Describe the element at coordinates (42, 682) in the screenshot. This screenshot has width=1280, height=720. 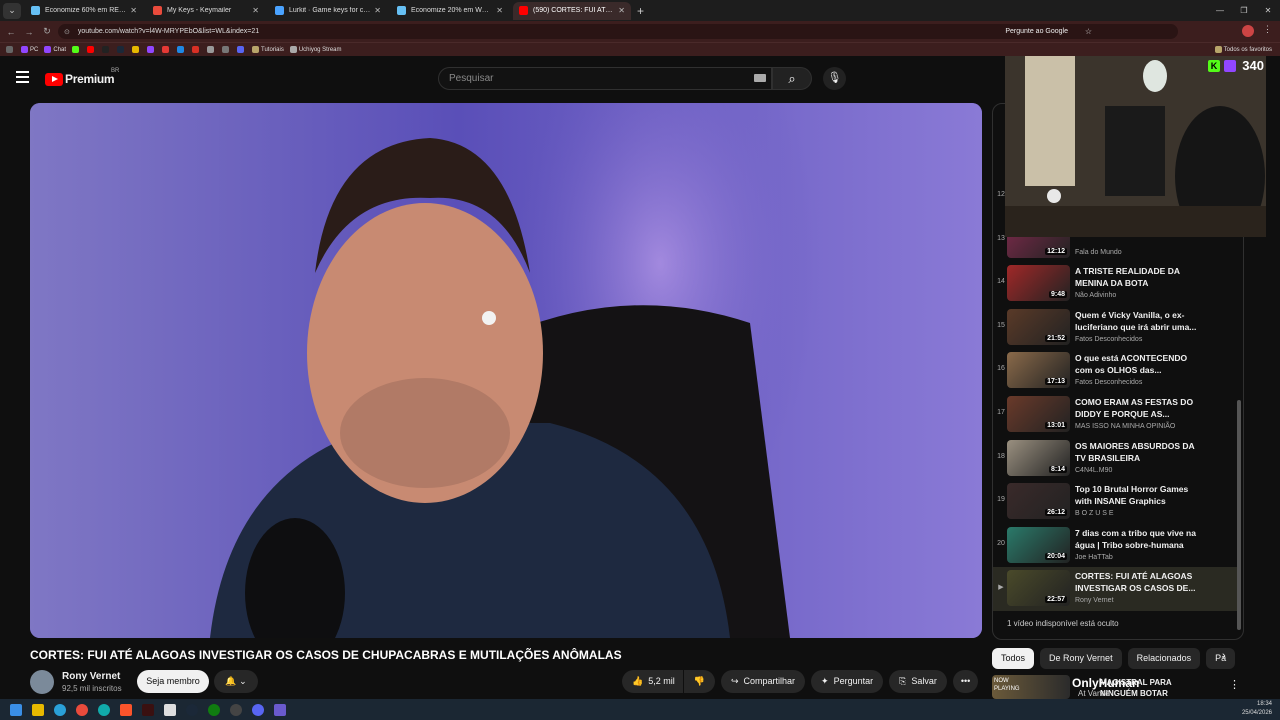
I see `channel-avatar` at that location.